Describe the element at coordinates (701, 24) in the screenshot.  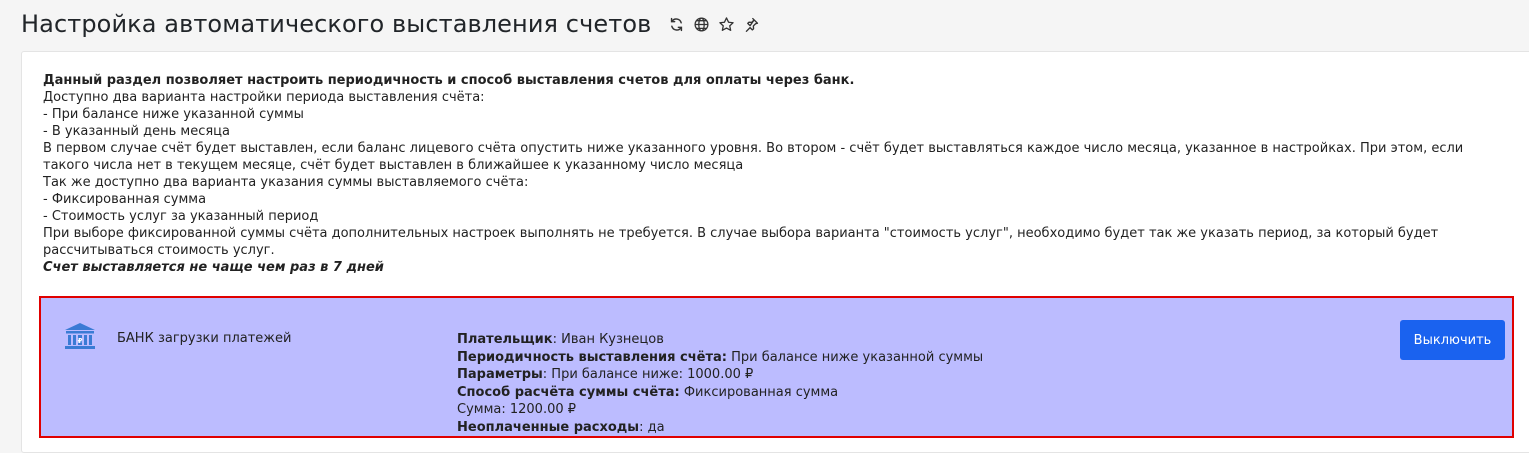
I see `globe-icon` at that location.